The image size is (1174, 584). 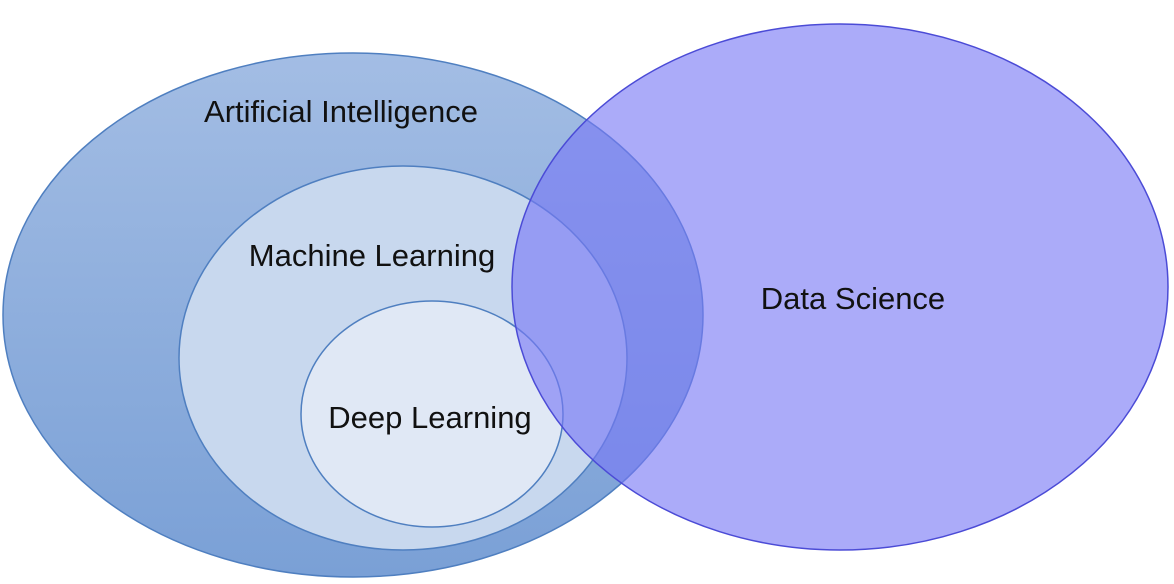 What do you see at coordinates (853, 298) in the screenshot?
I see `ds-label: Data Science` at bounding box center [853, 298].